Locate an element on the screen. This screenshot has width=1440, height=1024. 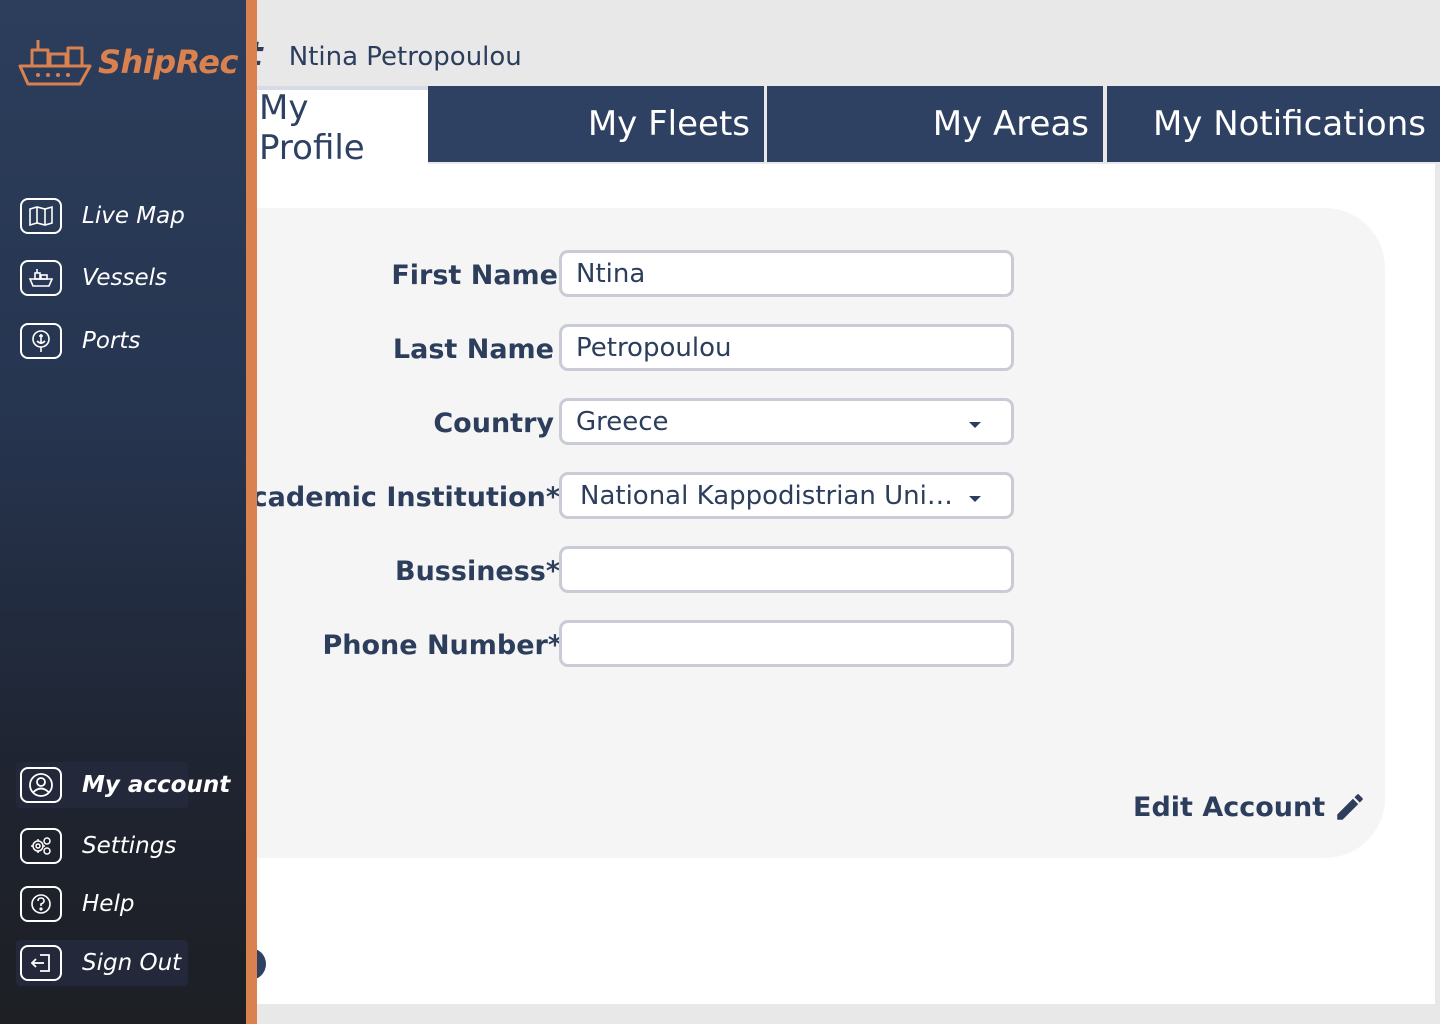
sidebar-item-label: Live Map is located at coordinates (133, 216).